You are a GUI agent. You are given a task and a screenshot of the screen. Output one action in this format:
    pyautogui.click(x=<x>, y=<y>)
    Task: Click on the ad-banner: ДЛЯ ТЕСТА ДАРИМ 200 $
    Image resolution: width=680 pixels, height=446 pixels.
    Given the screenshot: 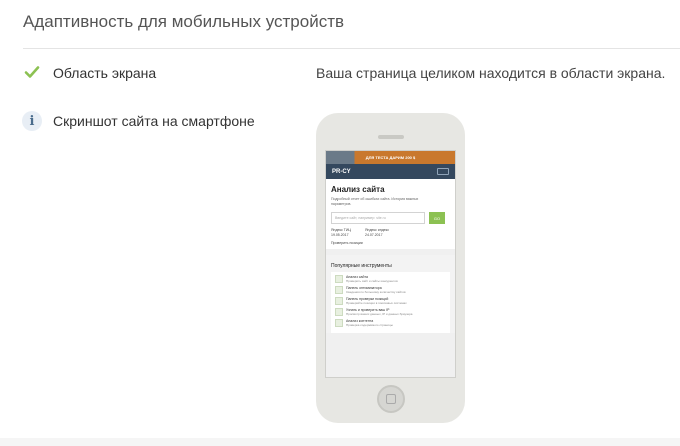 What is the action you would take?
    pyautogui.click(x=390, y=157)
    